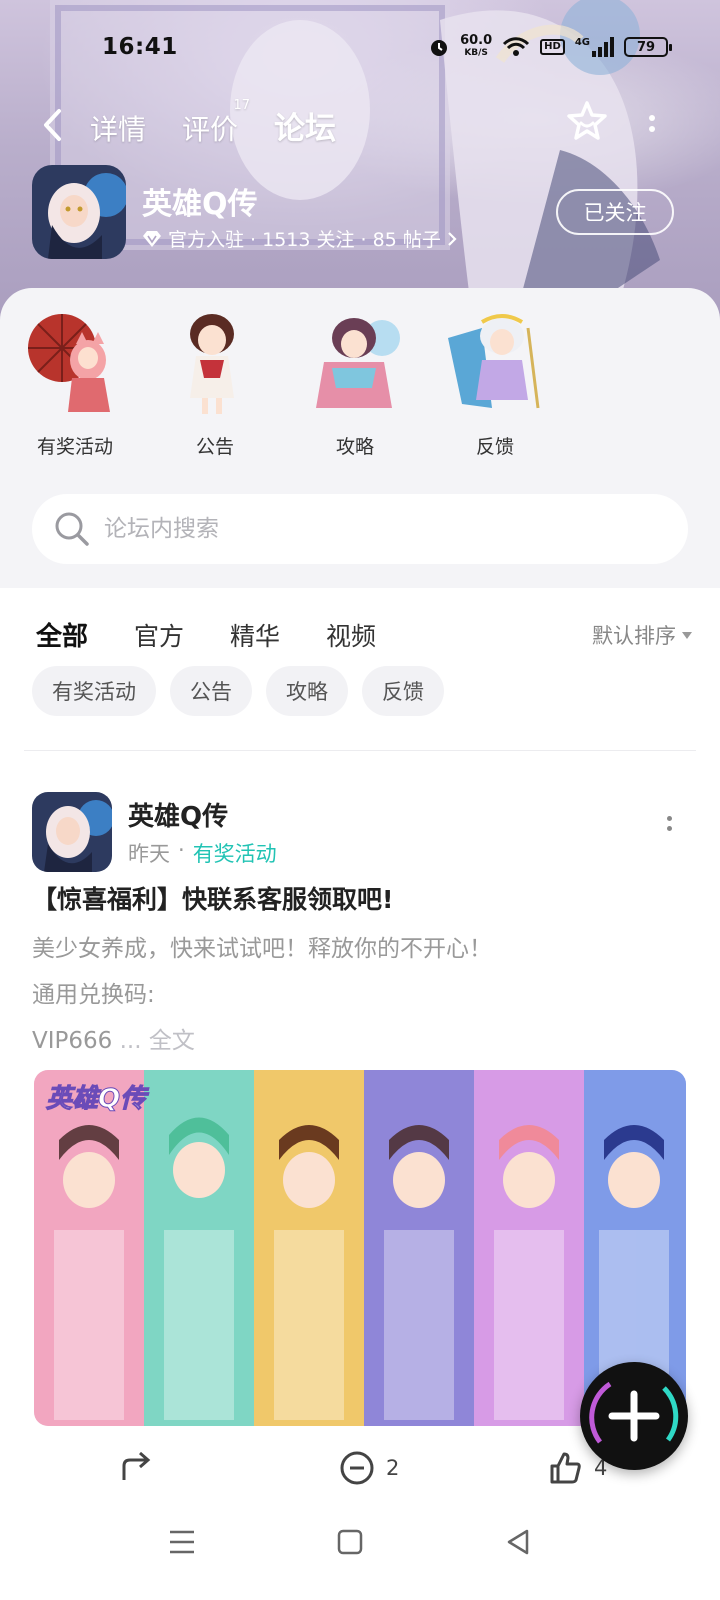 The width and height of the screenshot is (720, 1600). I want to click on favorite-button, so click(587, 121).